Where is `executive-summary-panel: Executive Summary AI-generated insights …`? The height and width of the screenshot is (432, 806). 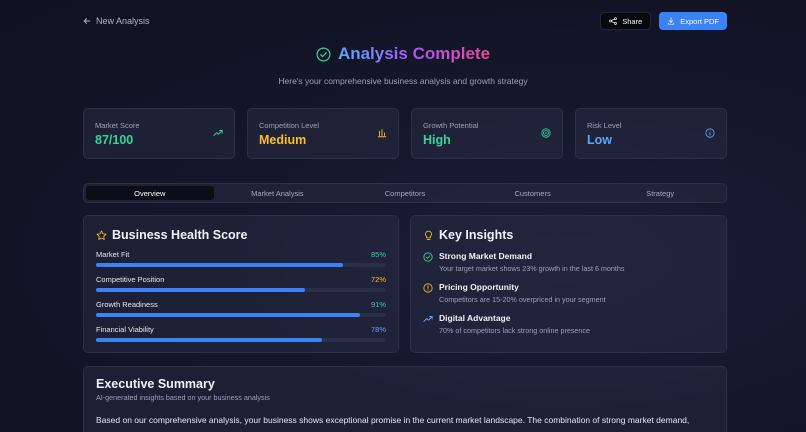 executive-summary-panel: Executive Summary AI-generated insights … is located at coordinates (405, 399).